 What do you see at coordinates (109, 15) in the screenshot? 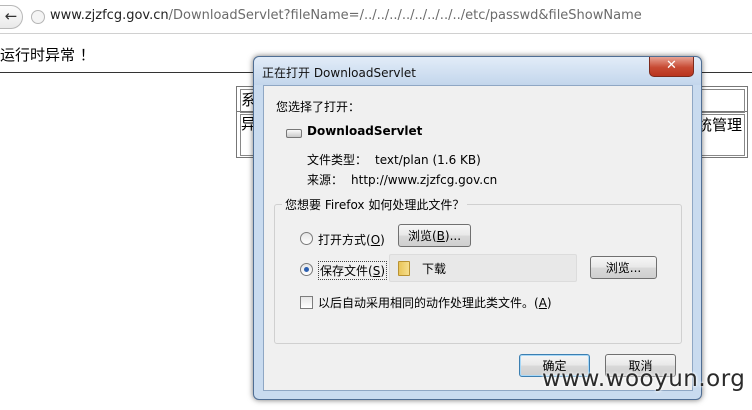
I see `url-host: www.zjzfcg.gov.cn` at bounding box center [109, 15].